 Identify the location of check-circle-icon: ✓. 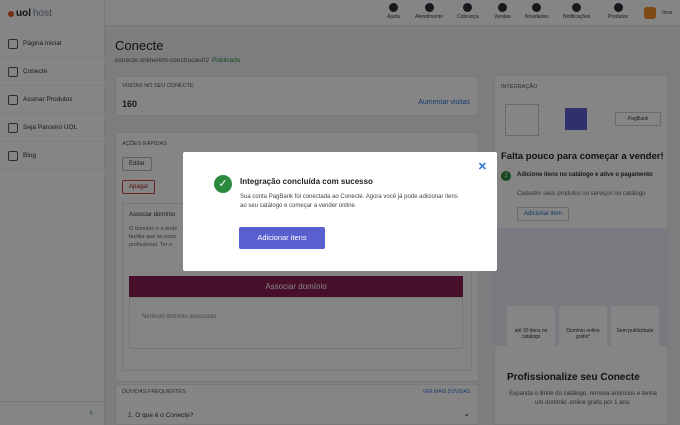
(223, 184).